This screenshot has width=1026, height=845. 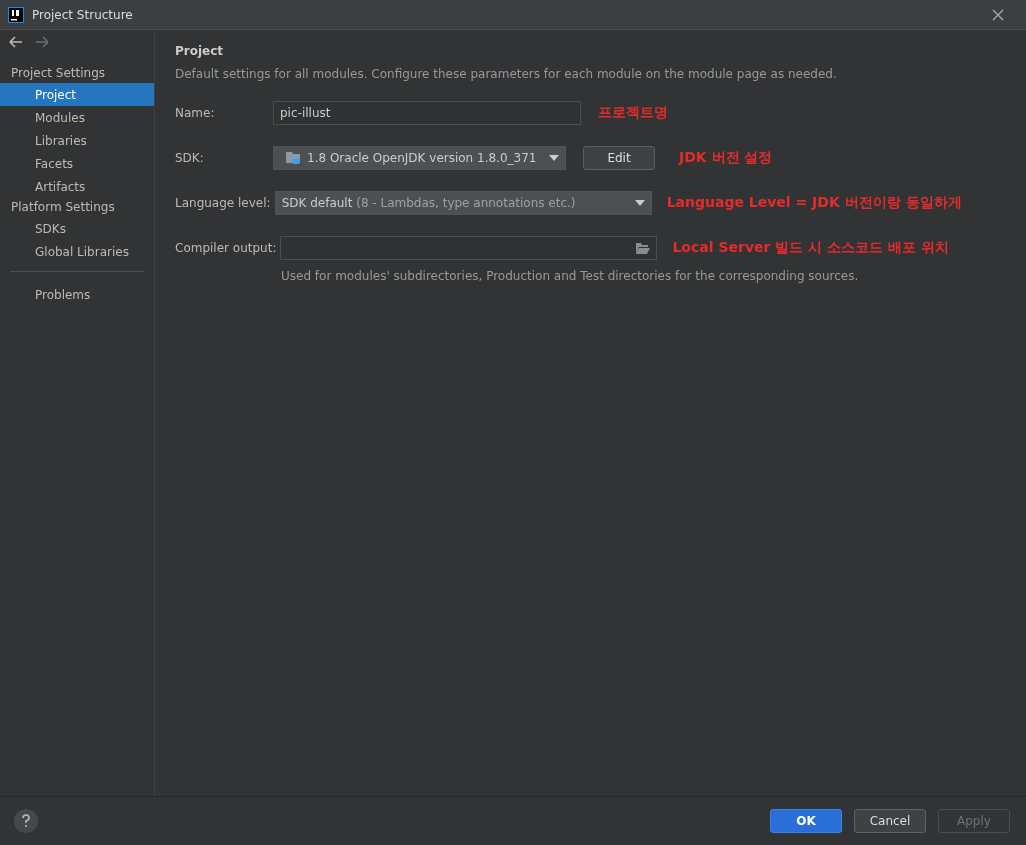 What do you see at coordinates (77, 294) in the screenshot?
I see `sidebar-item: Problems` at bounding box center [77, 294].